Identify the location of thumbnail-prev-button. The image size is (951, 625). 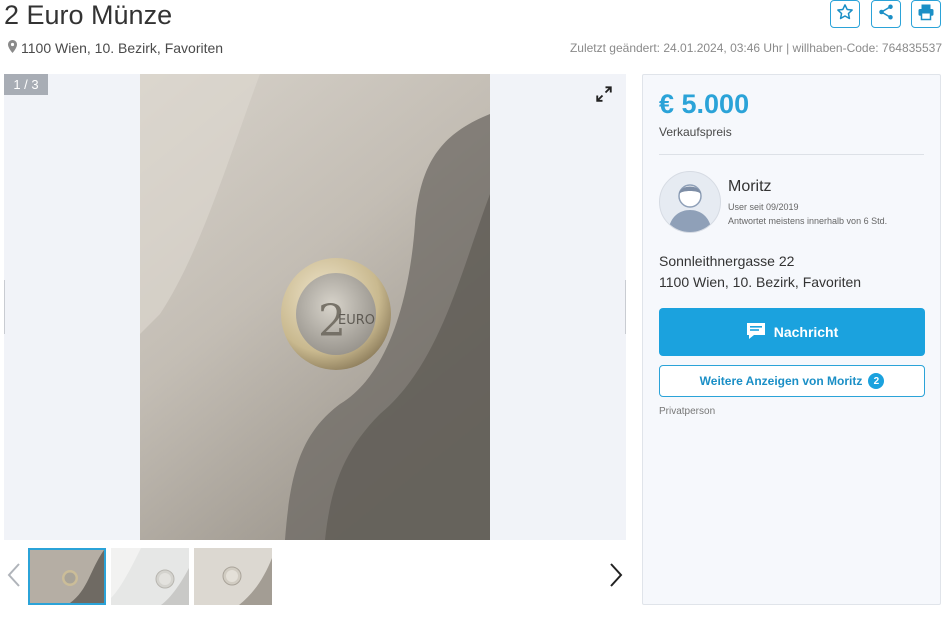
(14, 577).